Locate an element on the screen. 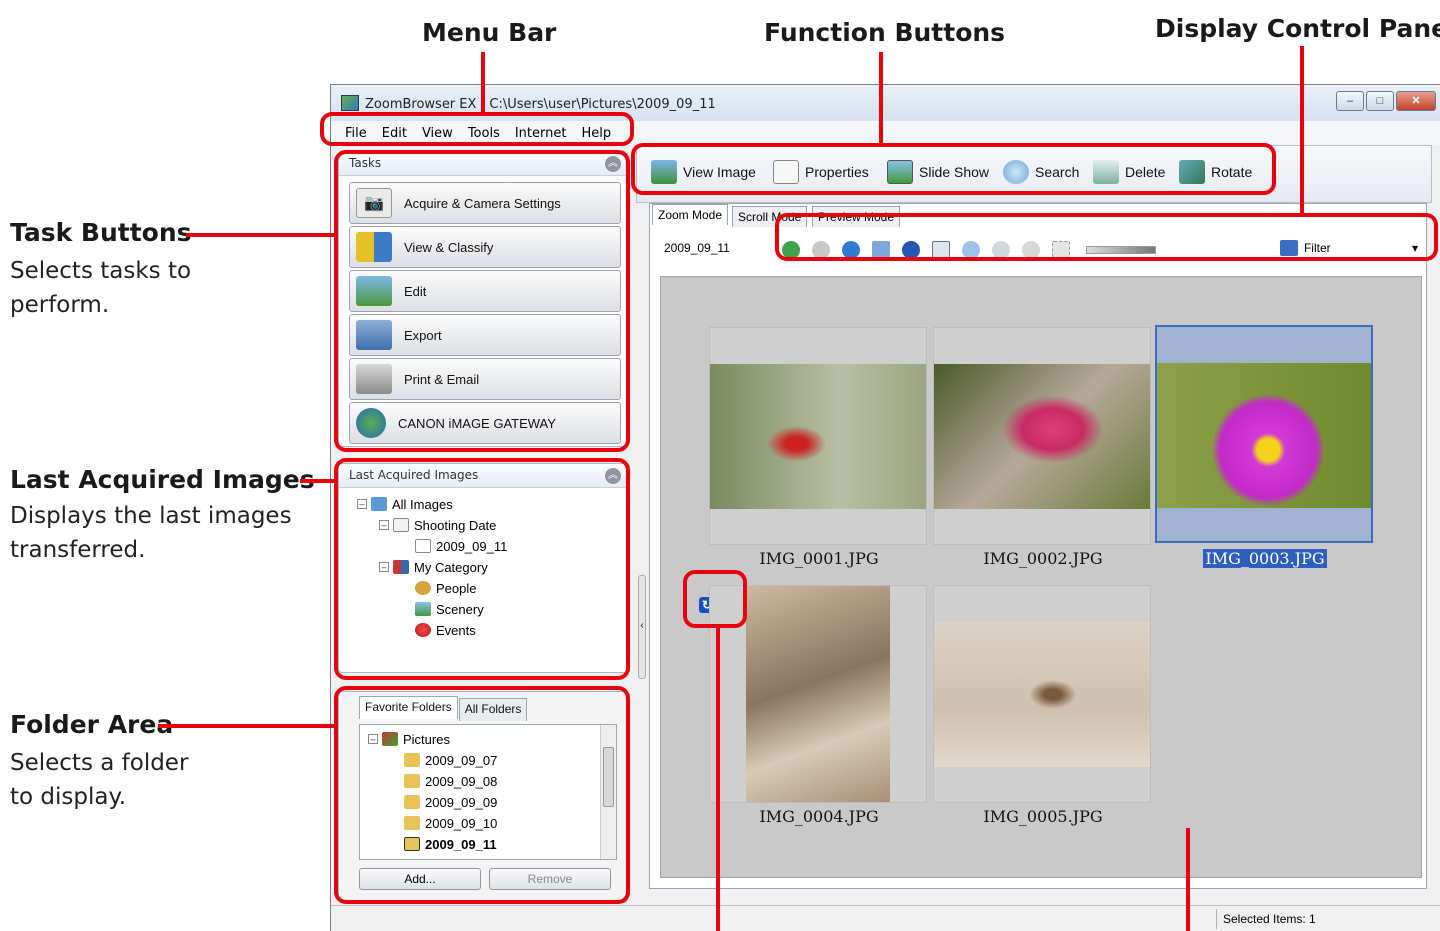 Image resolution: width=1440 pixels, height=931 pixels. up-folder-icon is located at coordinates (851, 250).